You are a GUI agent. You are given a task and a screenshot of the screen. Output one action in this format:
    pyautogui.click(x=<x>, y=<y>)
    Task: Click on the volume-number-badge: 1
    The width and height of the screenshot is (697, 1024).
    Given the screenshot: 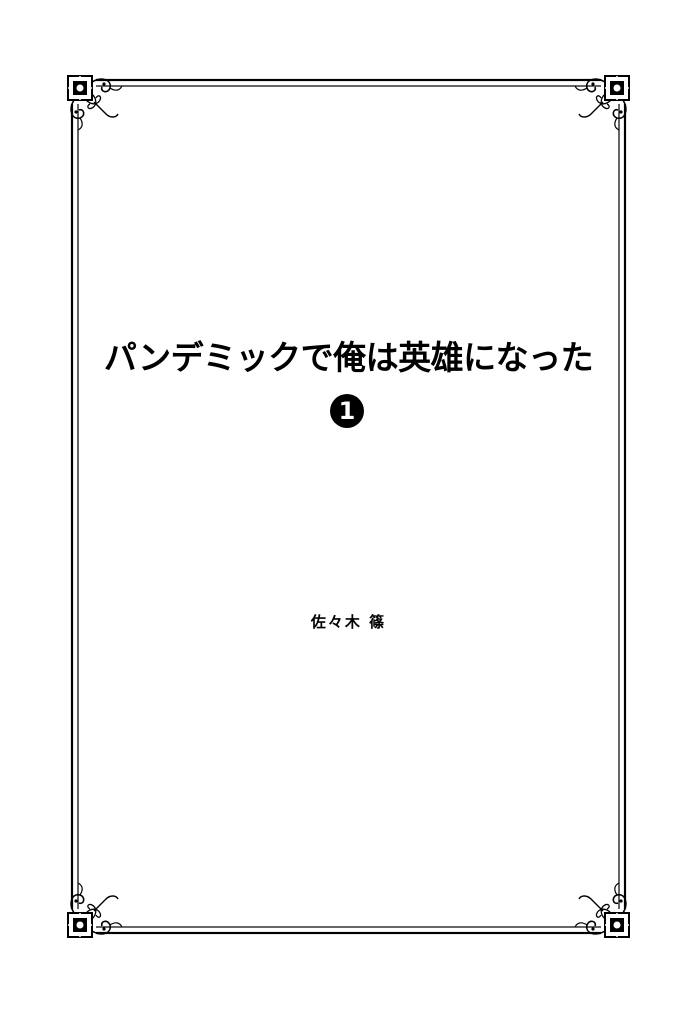 What is the action you would take?
    pyautogui.click(x=347, y=411)
    